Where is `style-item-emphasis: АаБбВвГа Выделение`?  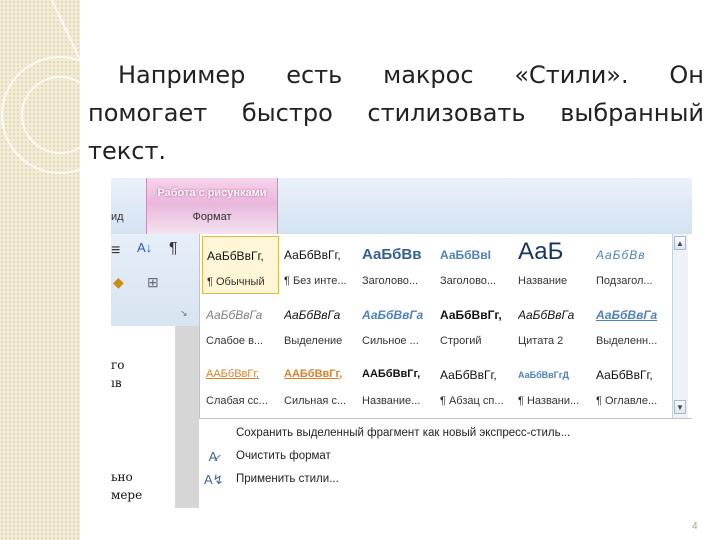
style-item-emphasis: АаБбВвГа Выделение is located at coordinates (318, 325).